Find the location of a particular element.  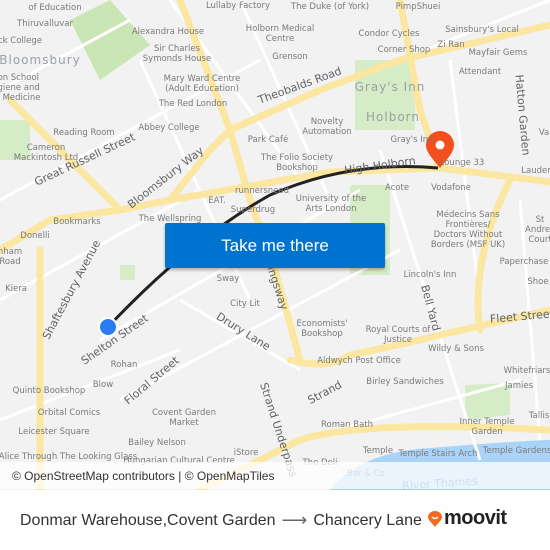

brand-name: moovit is located at coordinates (475, 518).